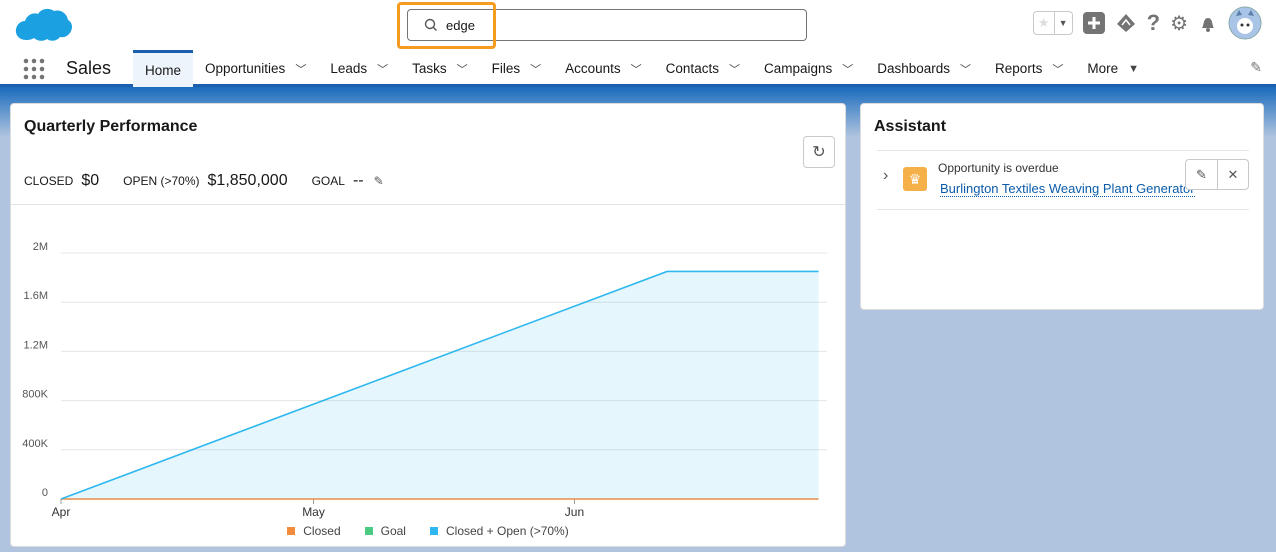  I want to click on avatar, so click(1245, 23).